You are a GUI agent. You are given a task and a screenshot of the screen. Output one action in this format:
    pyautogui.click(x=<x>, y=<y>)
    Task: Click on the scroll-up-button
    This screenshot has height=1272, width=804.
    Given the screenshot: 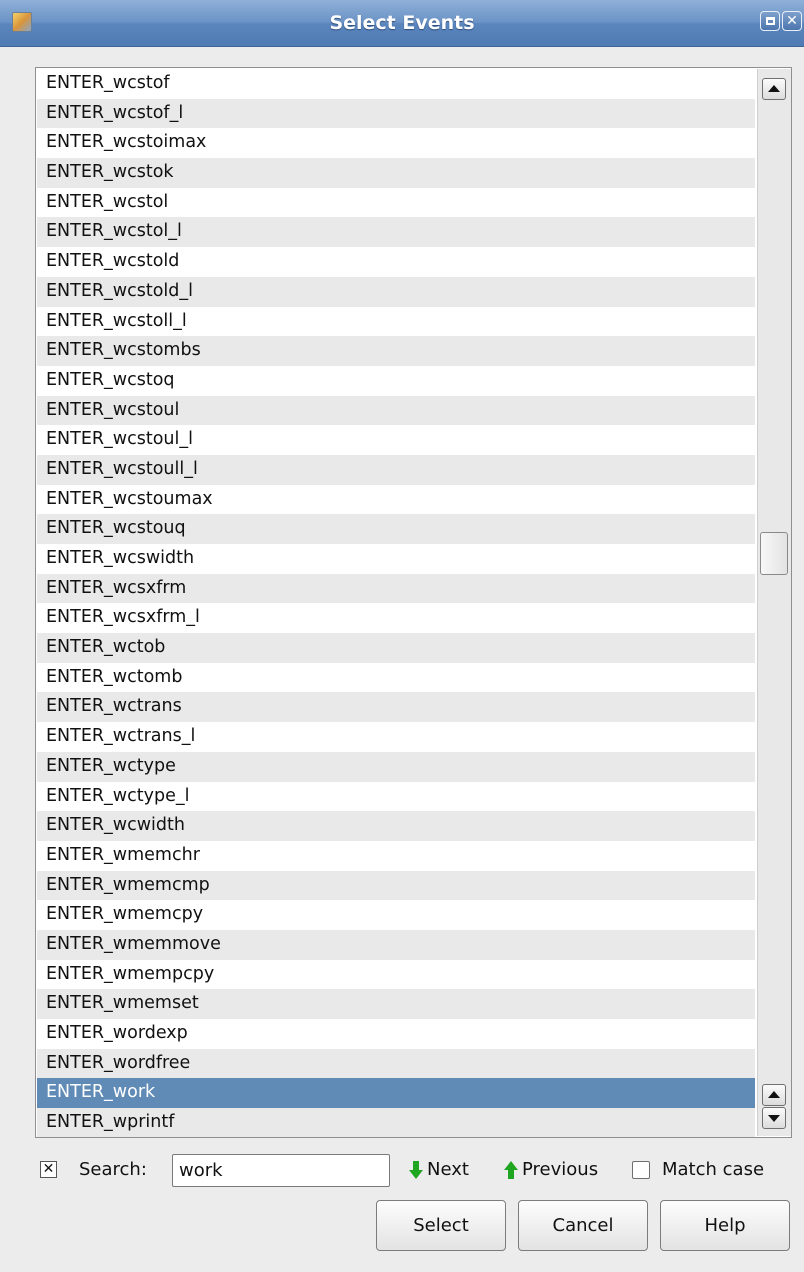 What is the action you would take?
    pyautogui.click(x=774, y=89)
    